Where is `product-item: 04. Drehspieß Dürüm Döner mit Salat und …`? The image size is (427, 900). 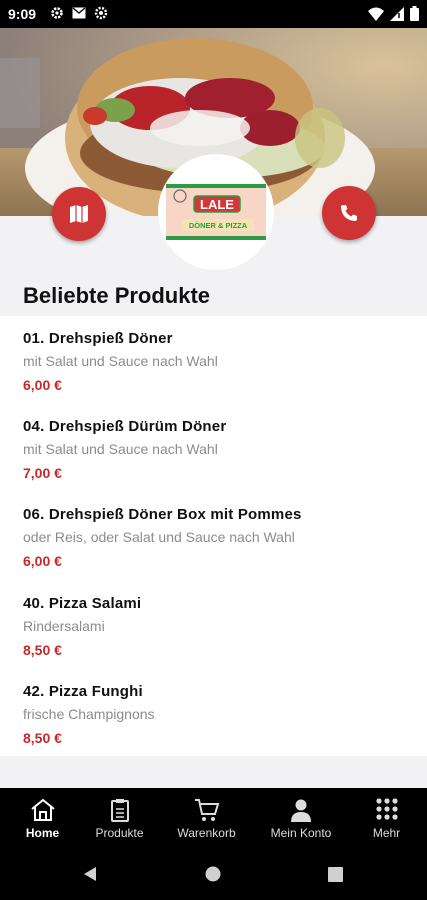
product-item: 04. Drehspieß Dürüm Döner mit Salat und … is located at coordinates (213, 449).